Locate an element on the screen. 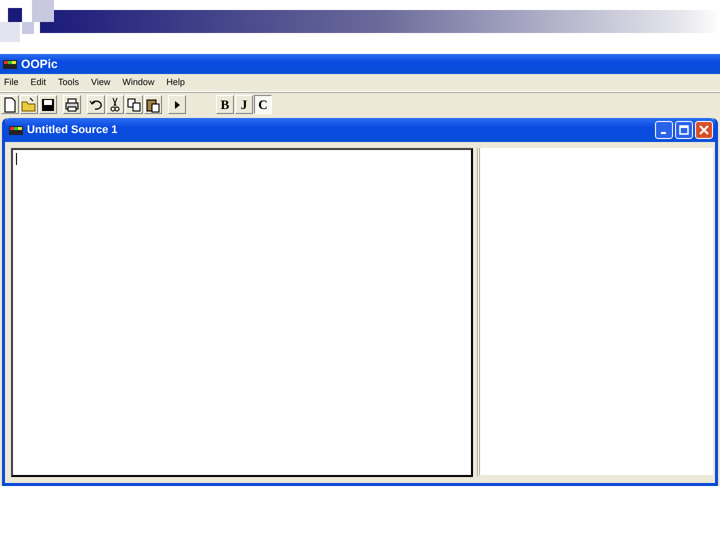  menu-item: Tools is located at coordinates (69, 83).